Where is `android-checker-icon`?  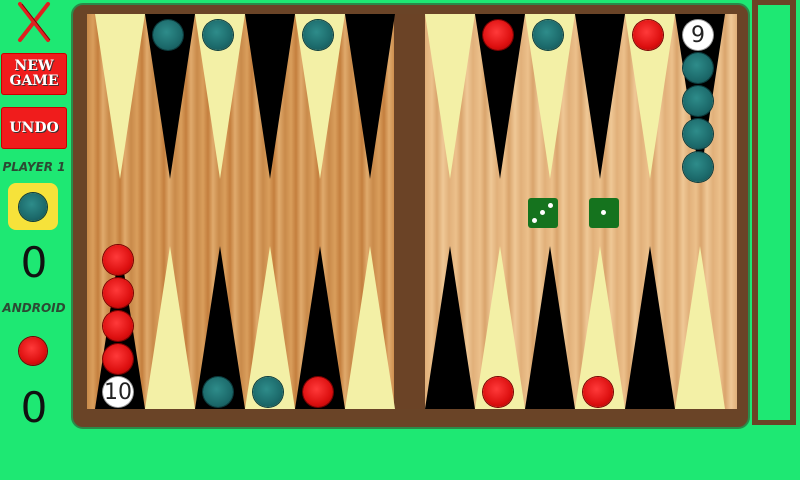
android-checker-icon is located at coordinates (33, 351).